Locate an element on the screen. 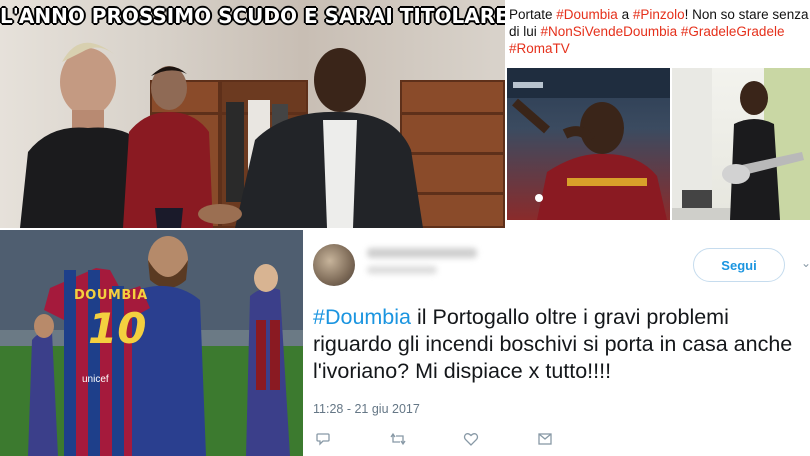 Image resolution: width=810 pixels, height=456 pixels. instagram-hashtag: #Pinzolo is located at coordinates (659, 14).